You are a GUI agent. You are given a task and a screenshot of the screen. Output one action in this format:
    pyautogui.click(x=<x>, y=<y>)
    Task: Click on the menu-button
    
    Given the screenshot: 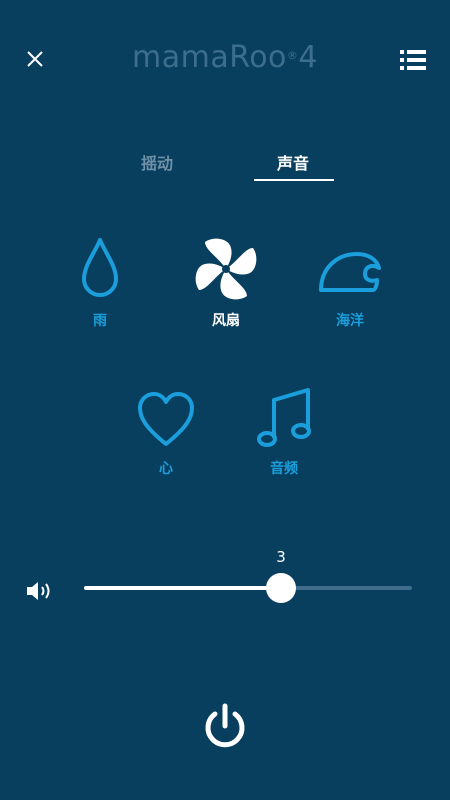 What is the action you would take?
    pyautogui.click(x=413, y=61)
    